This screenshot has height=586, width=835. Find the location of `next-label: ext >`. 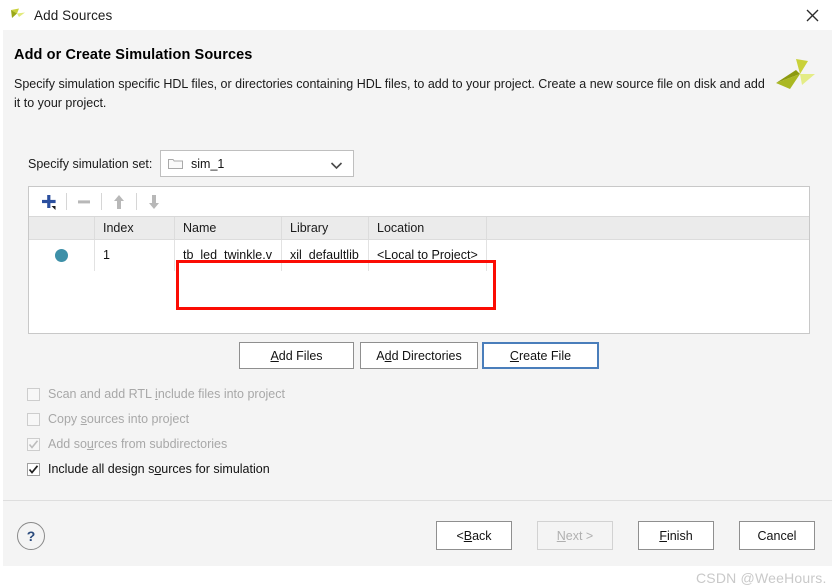

next-label: ext > is located at coordinates (579, 535).